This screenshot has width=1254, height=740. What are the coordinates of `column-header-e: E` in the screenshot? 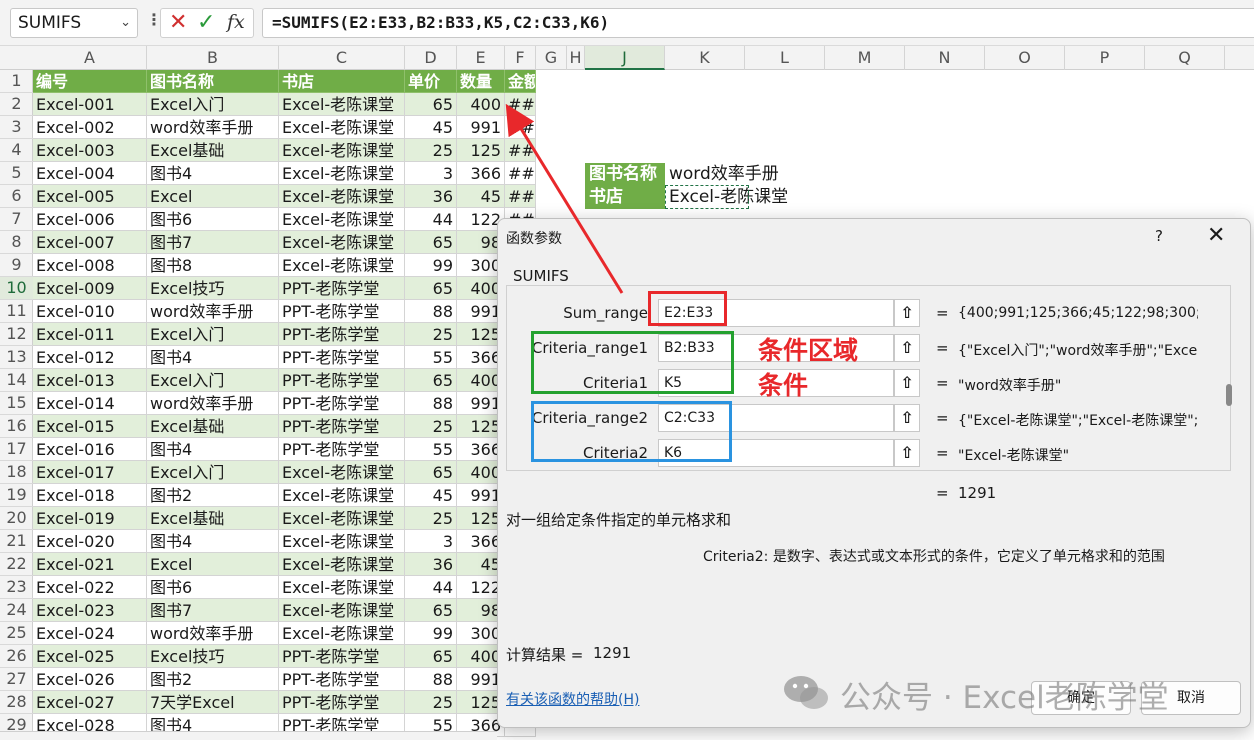 It's located at (481, 58).